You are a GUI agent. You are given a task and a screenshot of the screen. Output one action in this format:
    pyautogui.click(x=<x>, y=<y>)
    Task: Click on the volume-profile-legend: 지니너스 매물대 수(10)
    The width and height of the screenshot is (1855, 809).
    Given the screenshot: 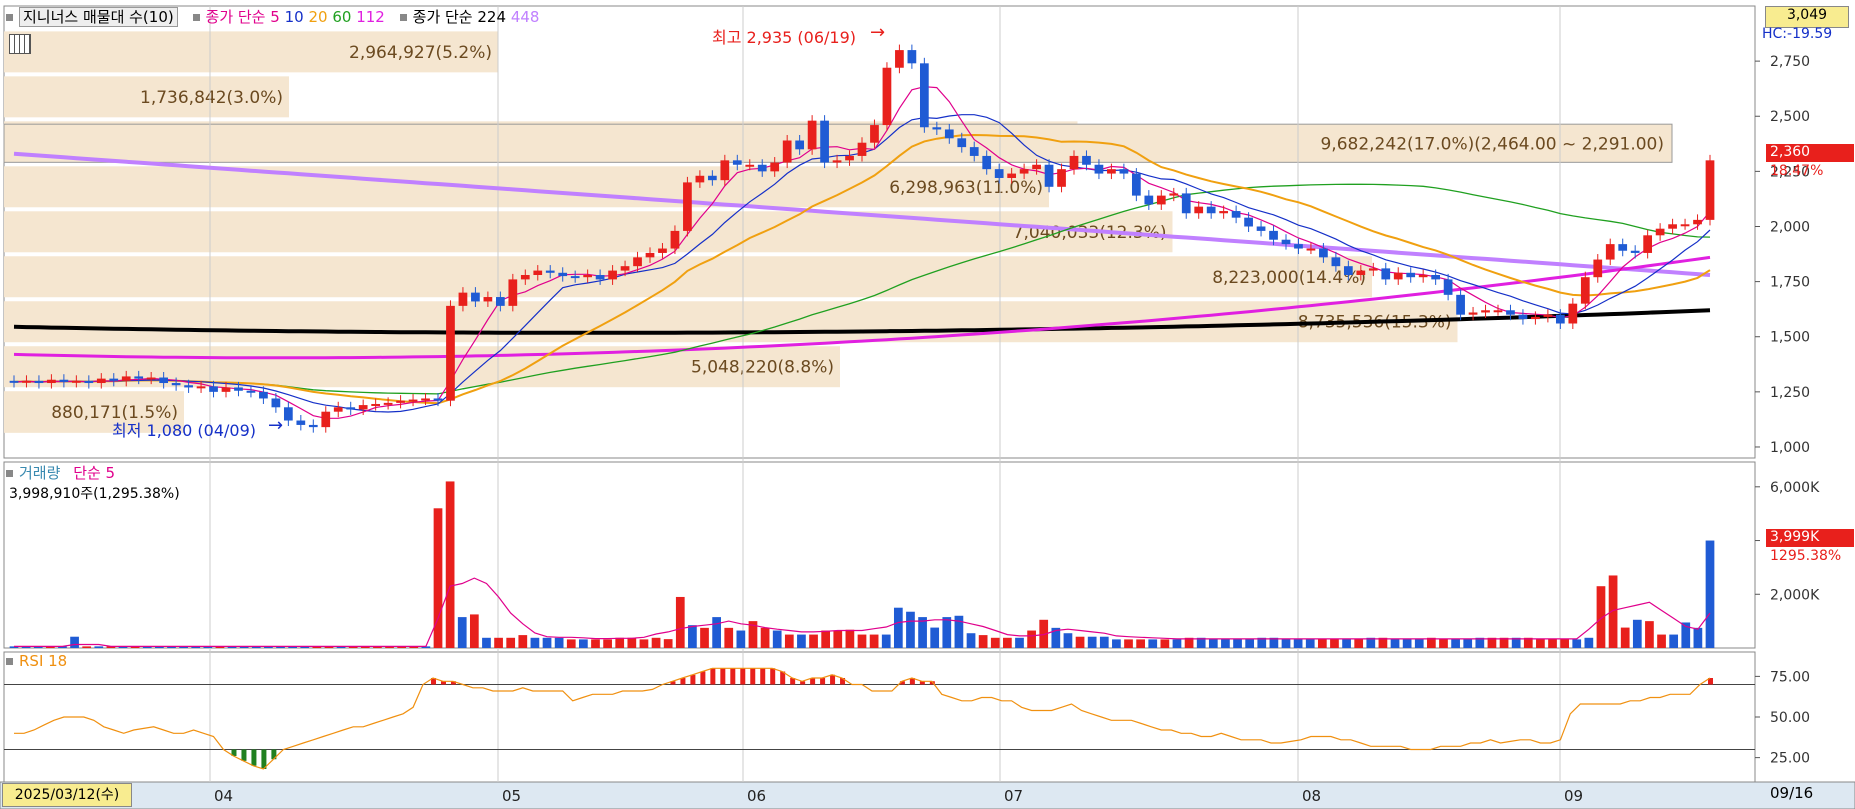 What is the action you would take?
    pyautogui.click(x=98, y=17)
    